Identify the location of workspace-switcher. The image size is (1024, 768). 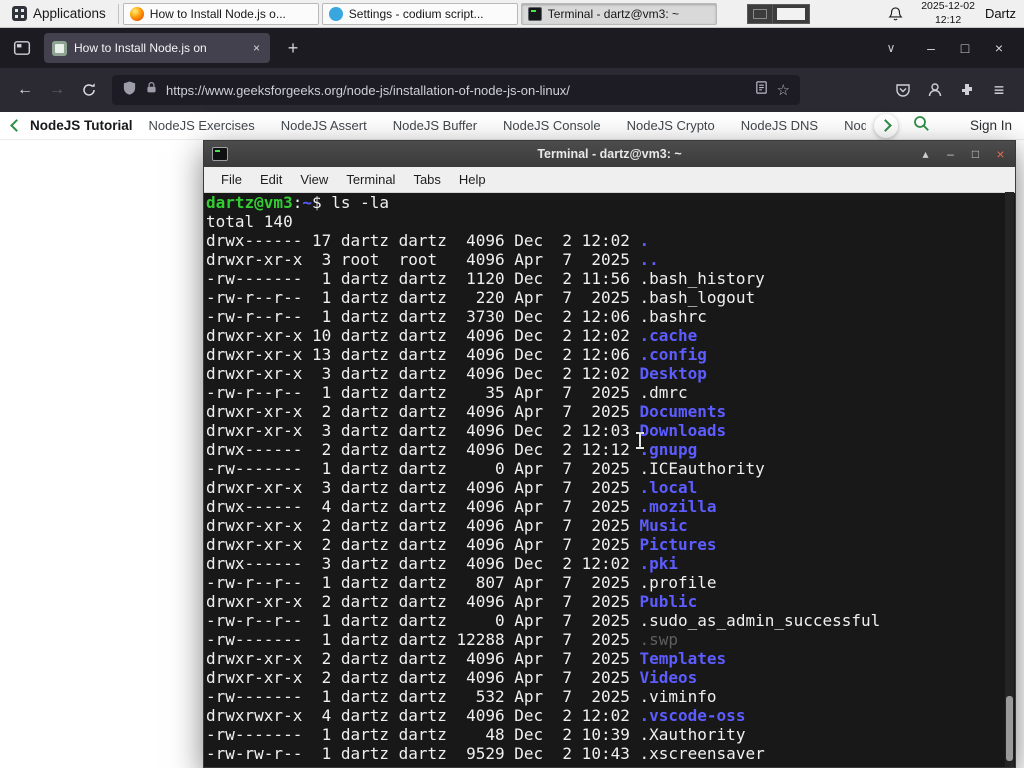
(779, 13).